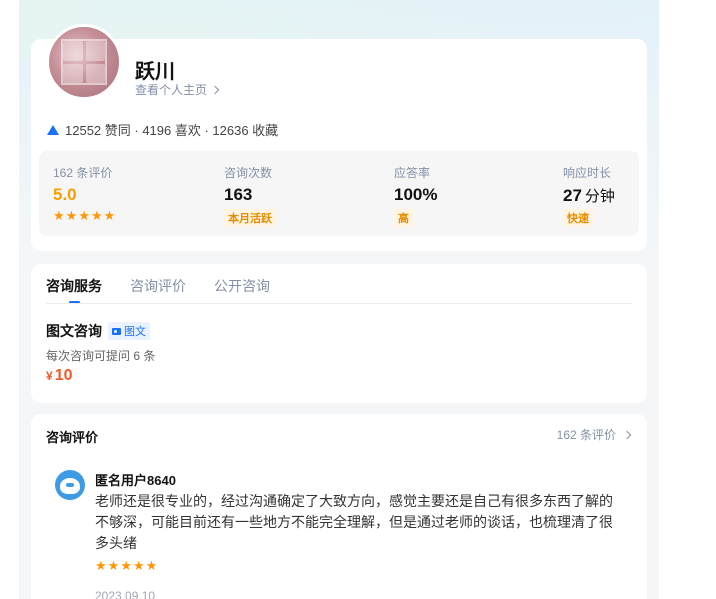 Image resolution: width=716 pixels, height=599 pixels. I want to click on profile-stats-text: 12552 赞同 · 4196 喜欢 · 12636 收藏, so click(172, 130).